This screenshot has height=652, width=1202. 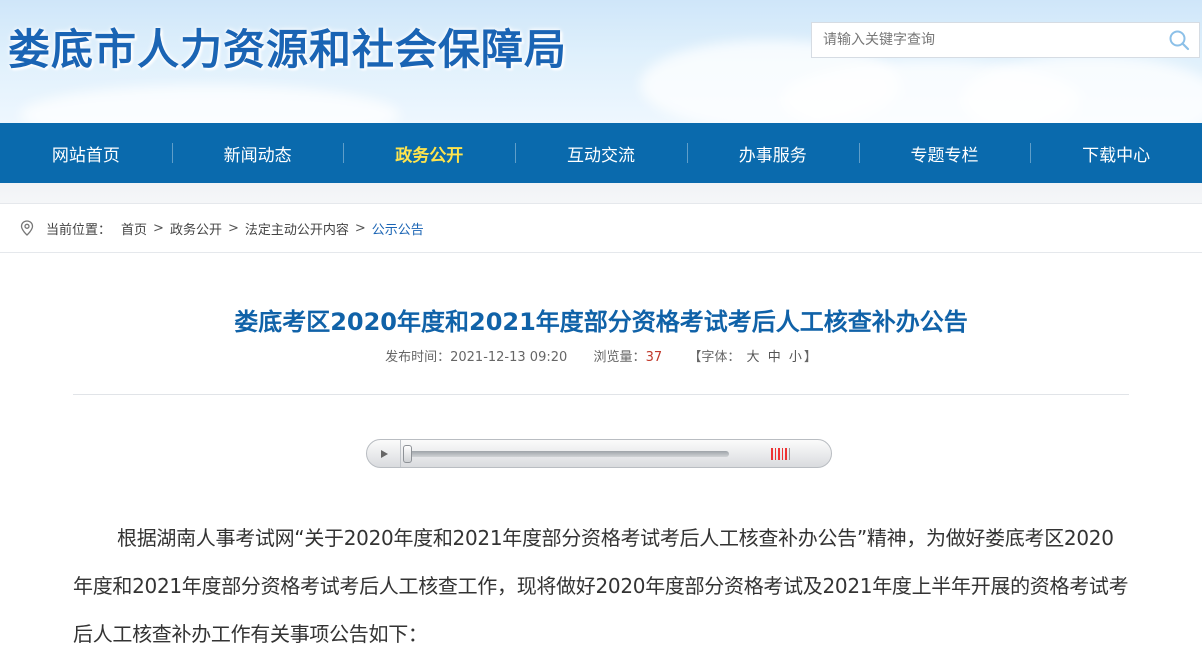 I want to click on site-title: 娄底市人力资源和社会保障局, so click(x=287, y=46).